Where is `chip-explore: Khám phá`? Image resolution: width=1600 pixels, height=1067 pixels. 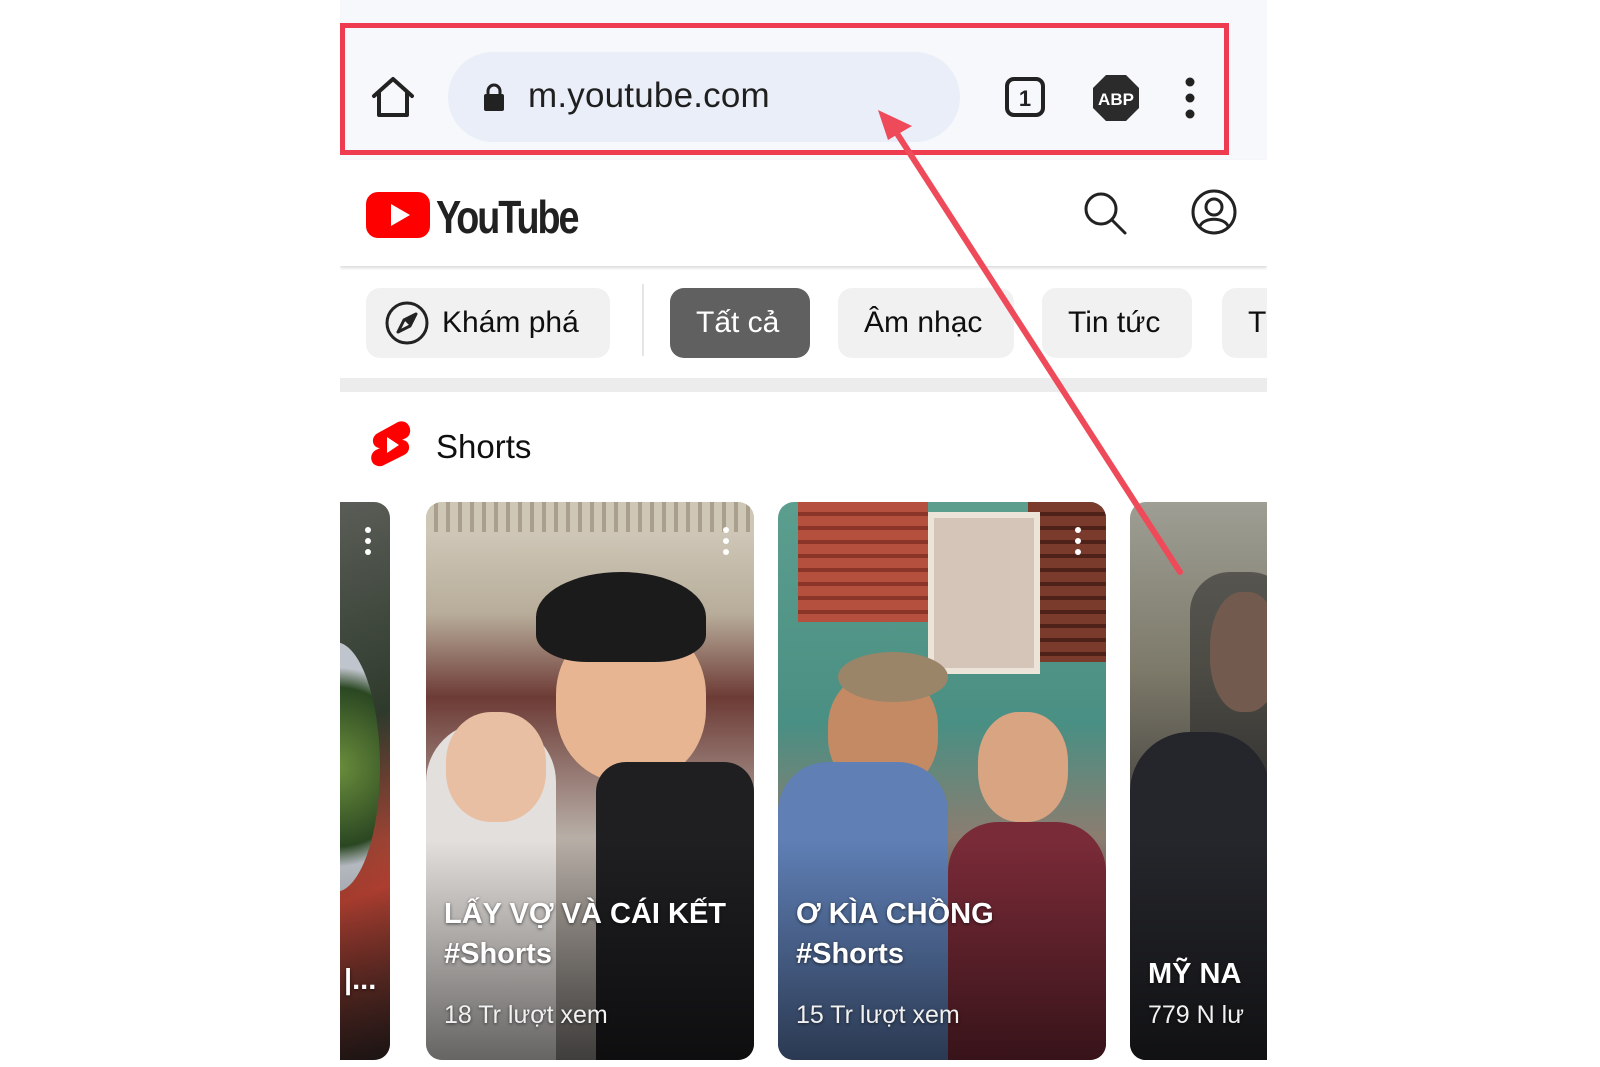
chip-explore: Khám phá is located at coordinates (488, 323).